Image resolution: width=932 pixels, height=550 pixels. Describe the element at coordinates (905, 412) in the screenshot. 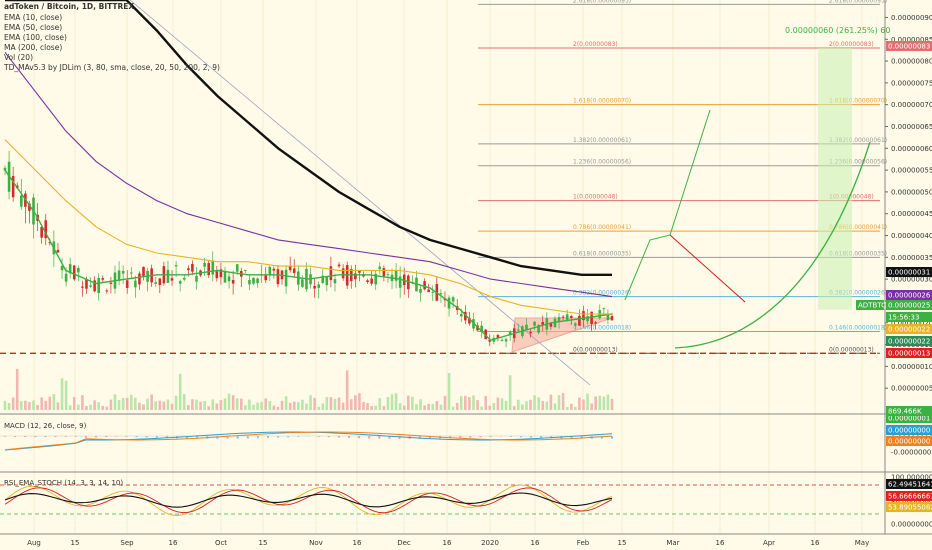

I see `price-badge-text: 869.466K` at that location.